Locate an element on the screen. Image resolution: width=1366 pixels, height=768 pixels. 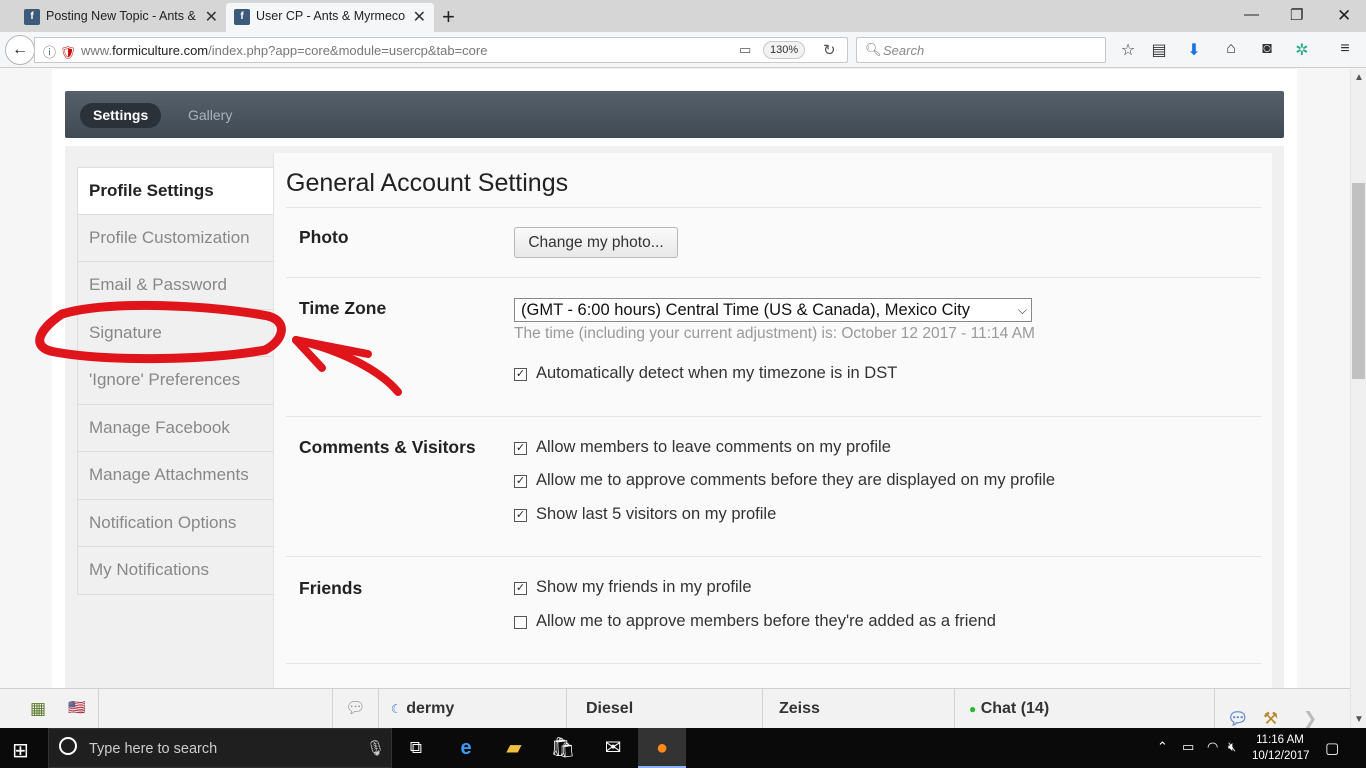
new-tab-plus-icon: + is located at coordinates (448, 17).